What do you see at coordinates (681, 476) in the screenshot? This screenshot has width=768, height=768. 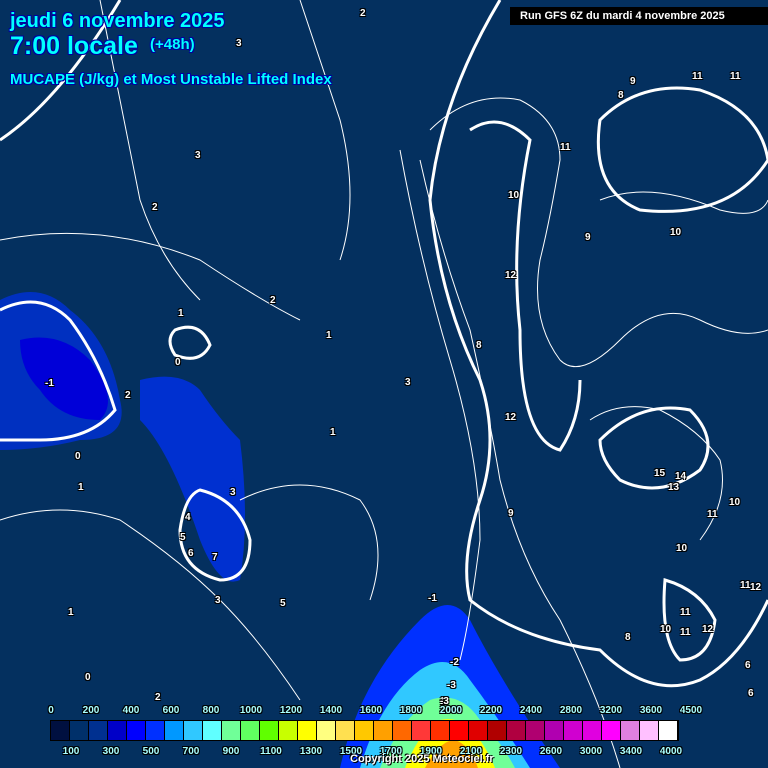 I see `contour-label: 14` at bounding box center [681, 476].